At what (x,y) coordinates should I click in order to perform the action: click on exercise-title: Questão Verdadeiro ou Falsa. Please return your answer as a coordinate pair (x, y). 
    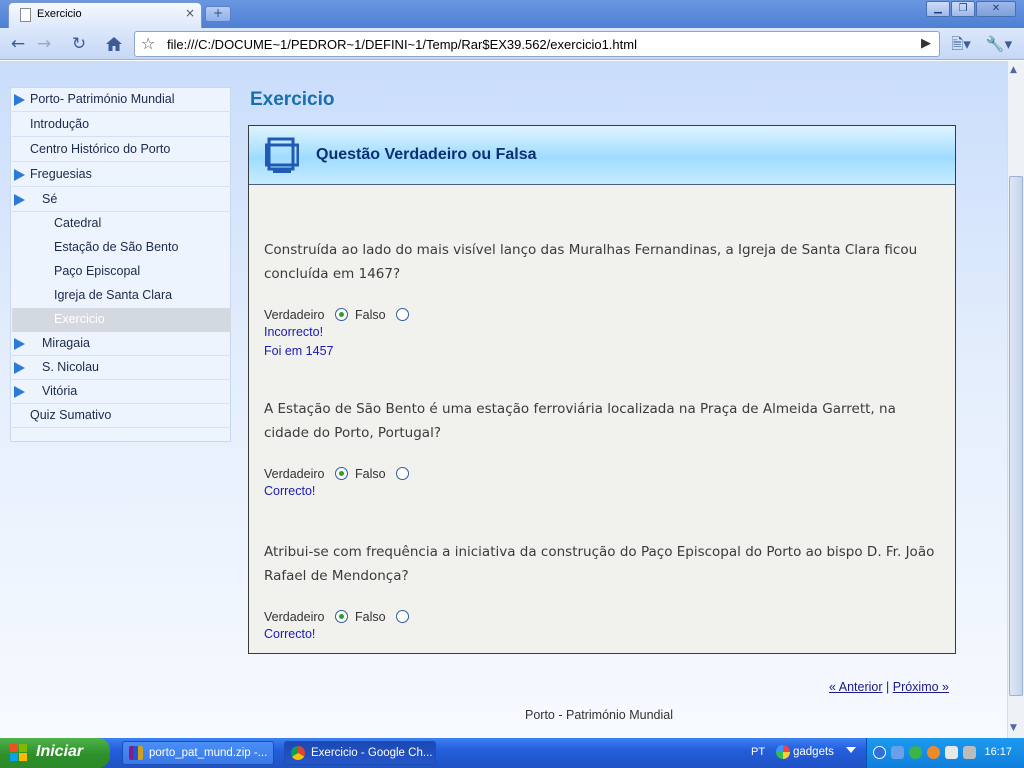
    Looking at the image, I should click on (426, 154).